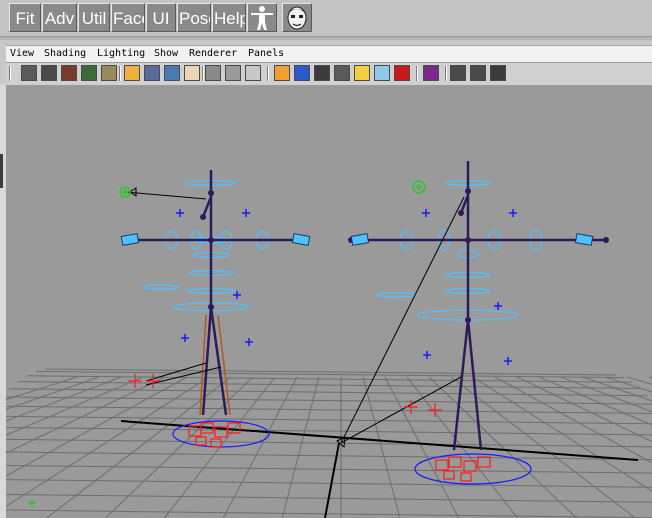 This screenshot has height=518, width=652. I want to click on safe-action-icon, so click(233, 73).